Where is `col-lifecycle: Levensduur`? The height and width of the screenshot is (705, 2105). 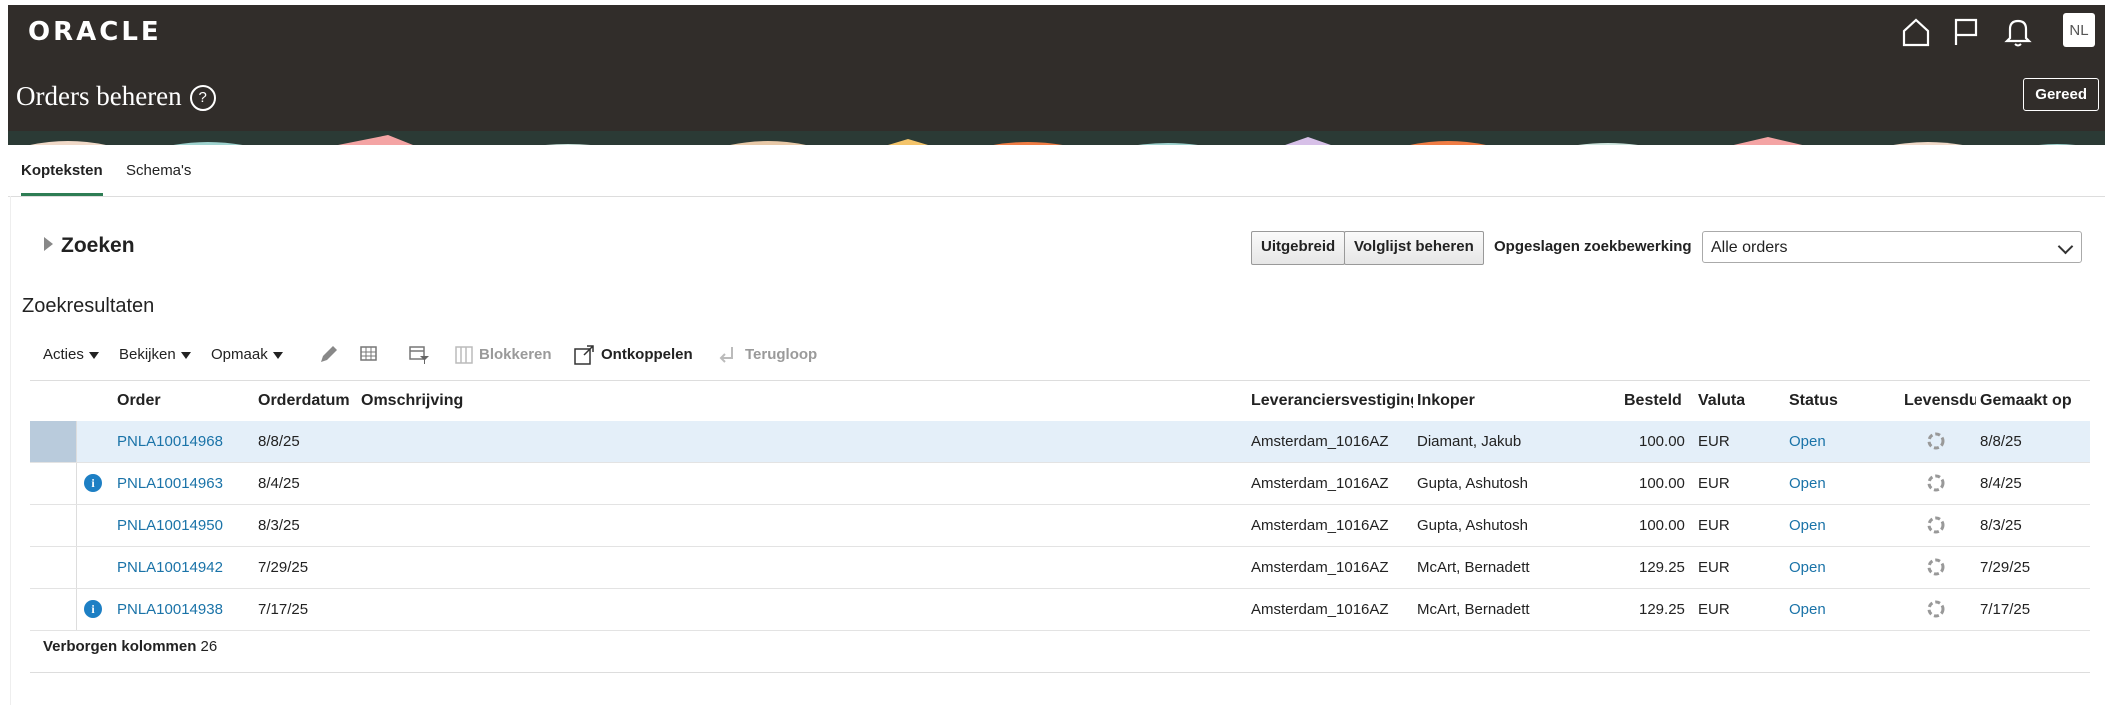 col-lifecycle: Levensduur is located at coordinates (1940, 401).